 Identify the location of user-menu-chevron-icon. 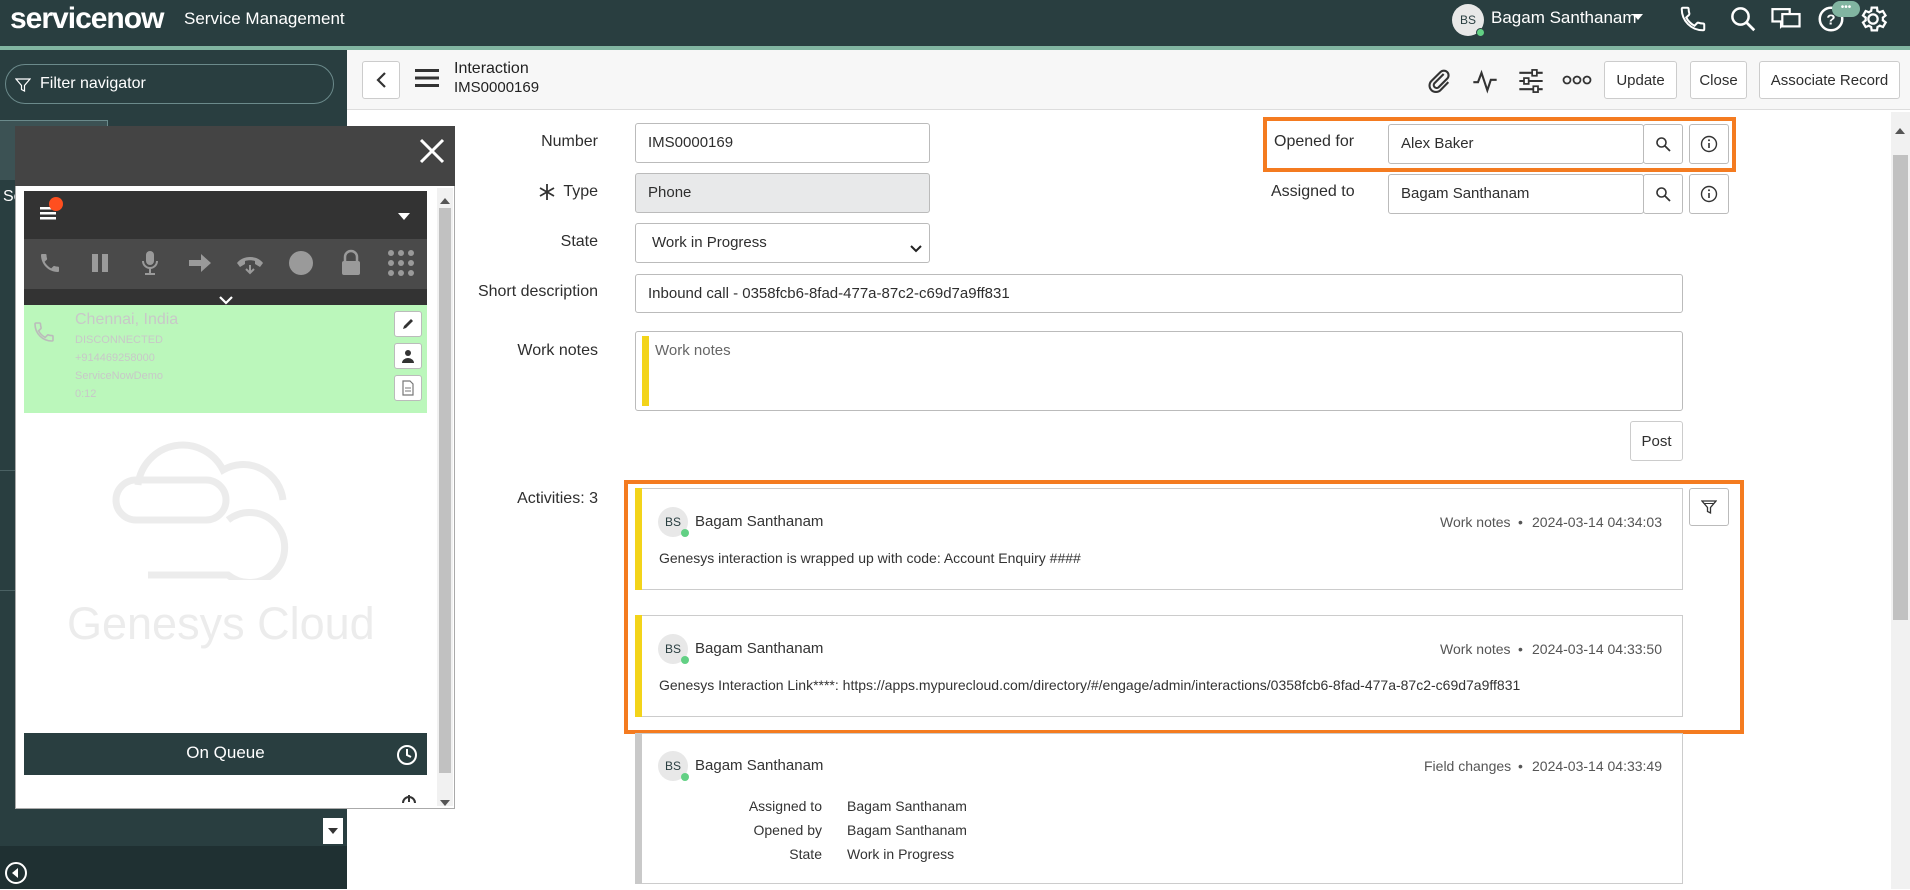
(1638, 19).